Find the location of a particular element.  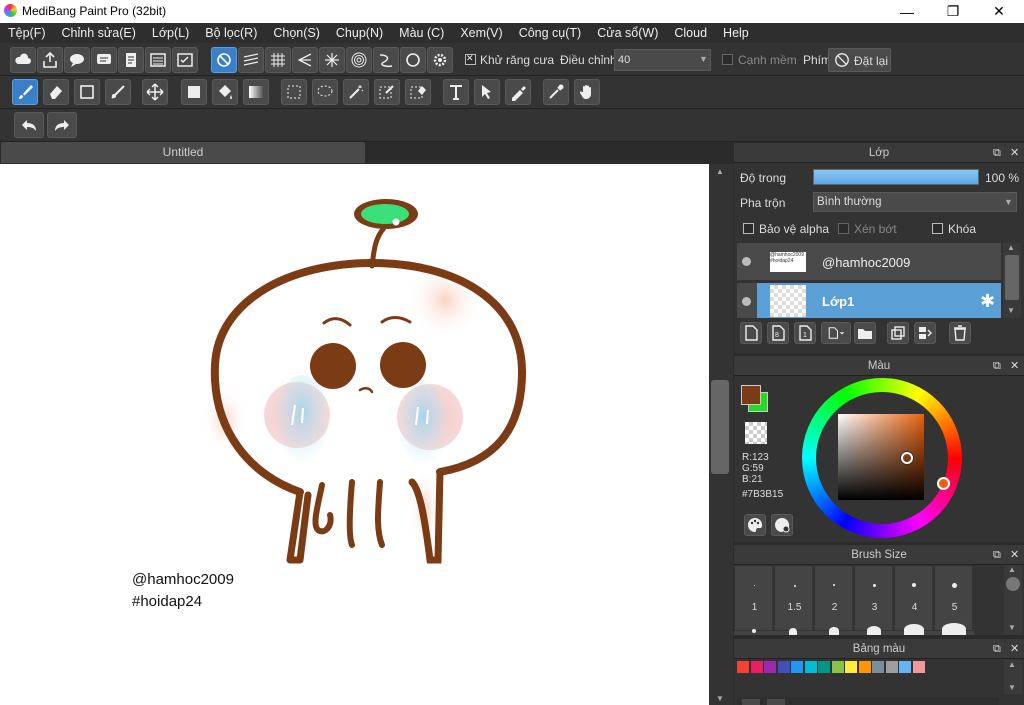

comment-icon is located at coordinates (77, 60).